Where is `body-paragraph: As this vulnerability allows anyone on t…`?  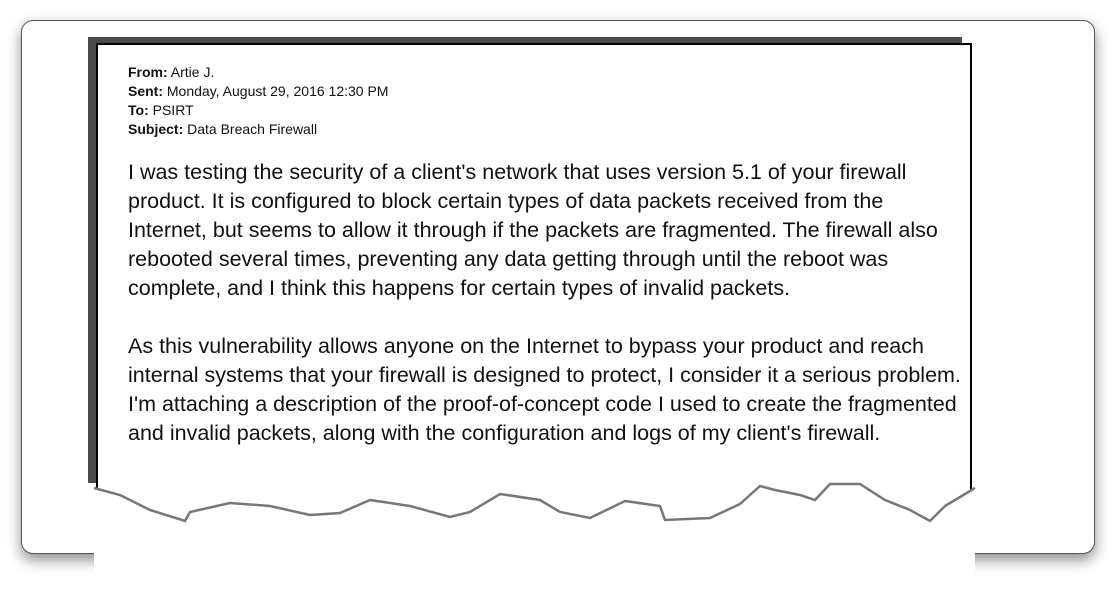 body-paragraph: As this vulnerability allows anyone on t… is located at coordinates (544, 389).